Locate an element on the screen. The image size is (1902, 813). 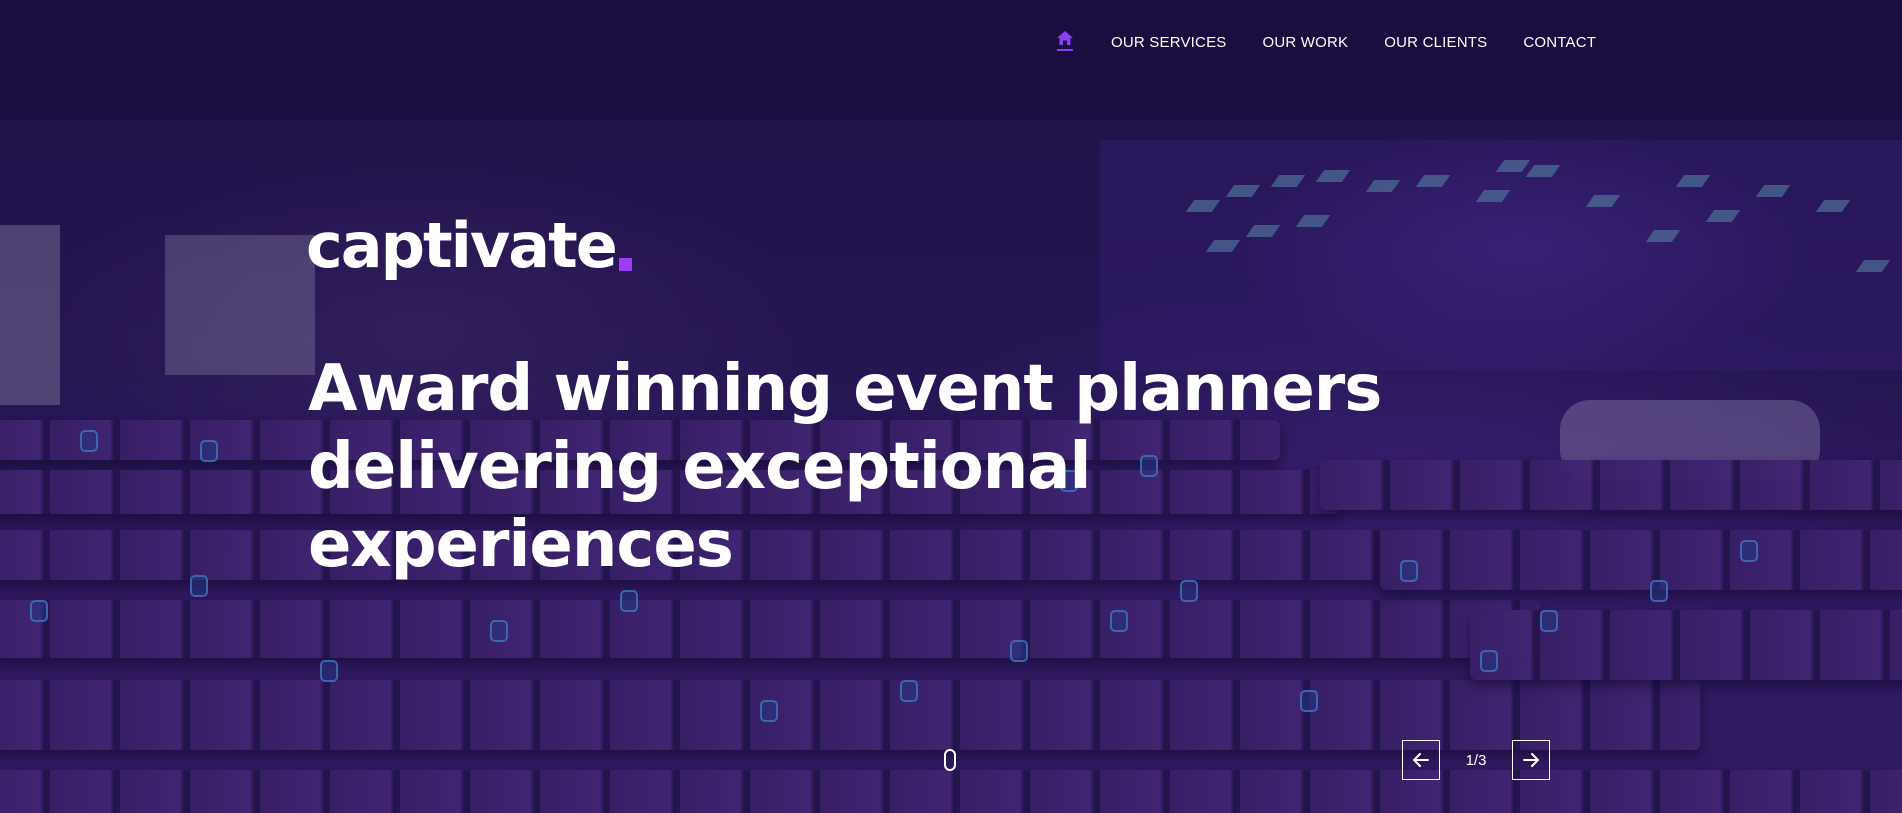
headline-highlight-blue: delivering exceptional is located at coordinates (699, 467).